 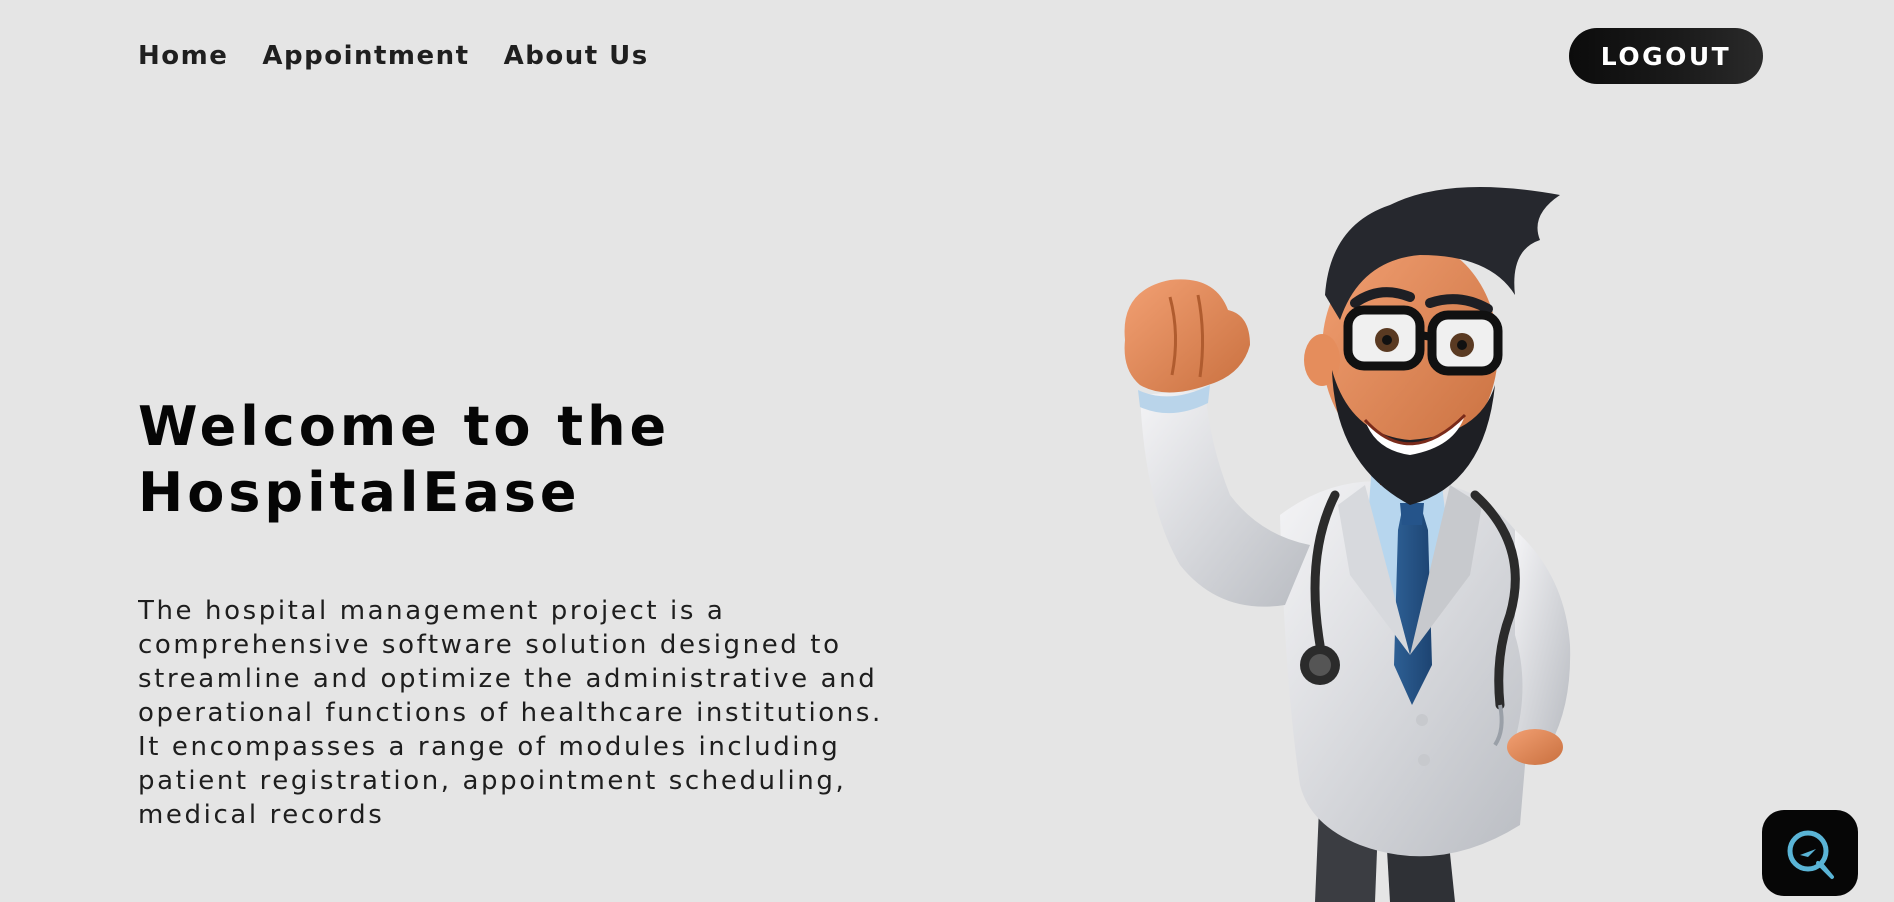 I want to click on main-nav: Home Appointment About Us, so click(x=393, y=56).